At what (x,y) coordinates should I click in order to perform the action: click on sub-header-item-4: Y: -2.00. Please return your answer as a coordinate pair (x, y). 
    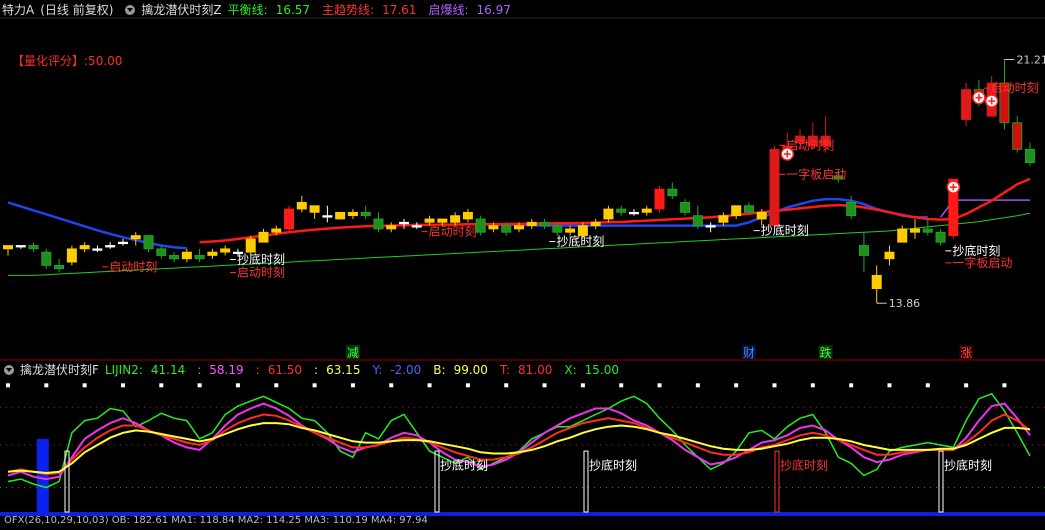
    Looking at the image, I should click on (399, 370).